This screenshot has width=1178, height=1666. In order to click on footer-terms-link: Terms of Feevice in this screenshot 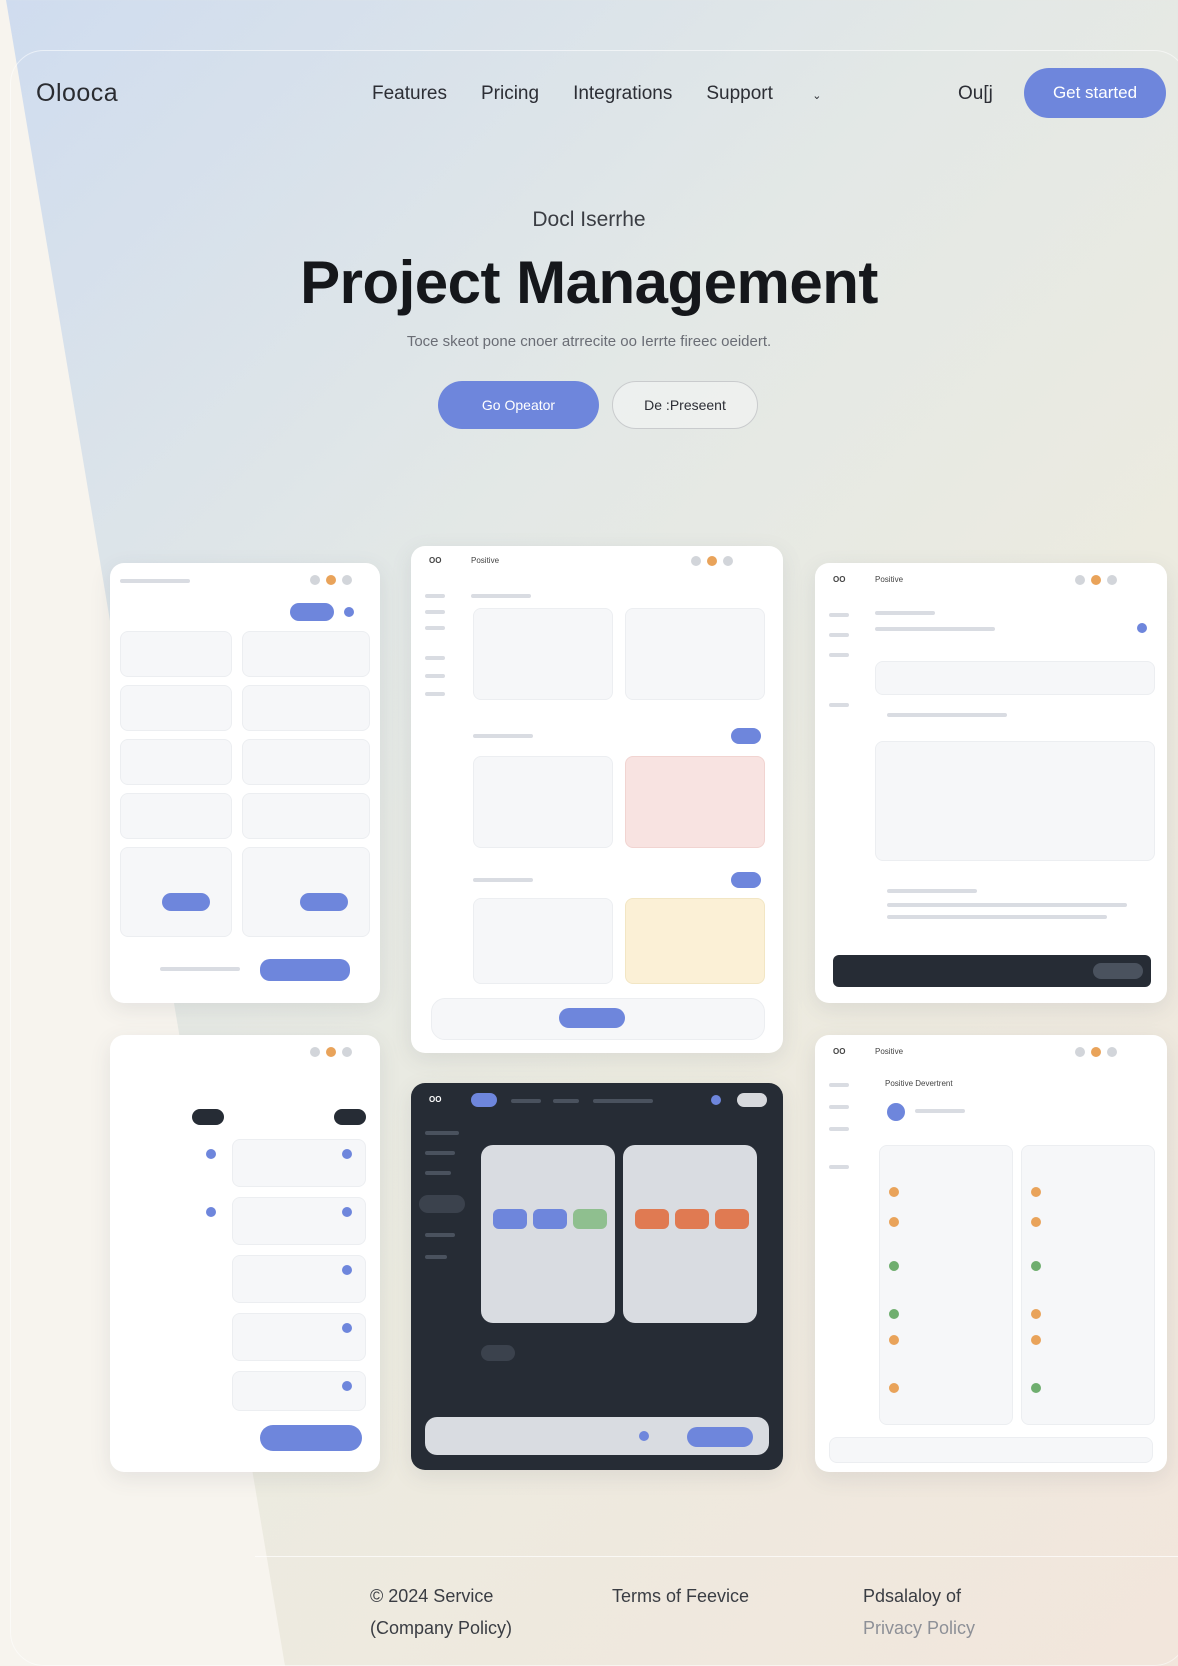, I will do `click(680, 1596)`.